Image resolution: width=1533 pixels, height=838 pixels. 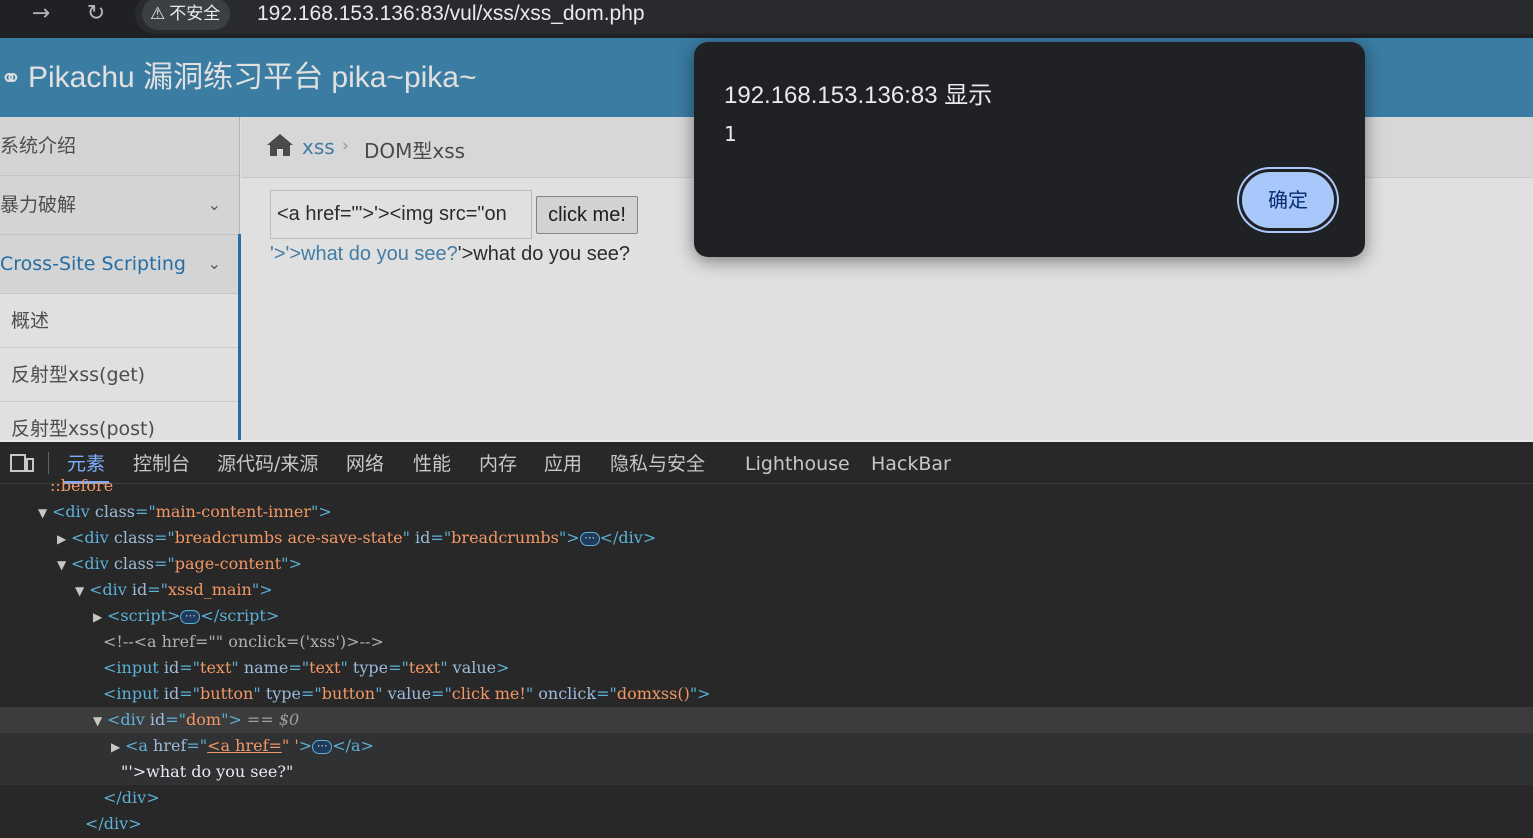 What do you see at coordinates (204, 719) in the screenshot?
I see `attr-value: dom` at bounding box center [204, 719].